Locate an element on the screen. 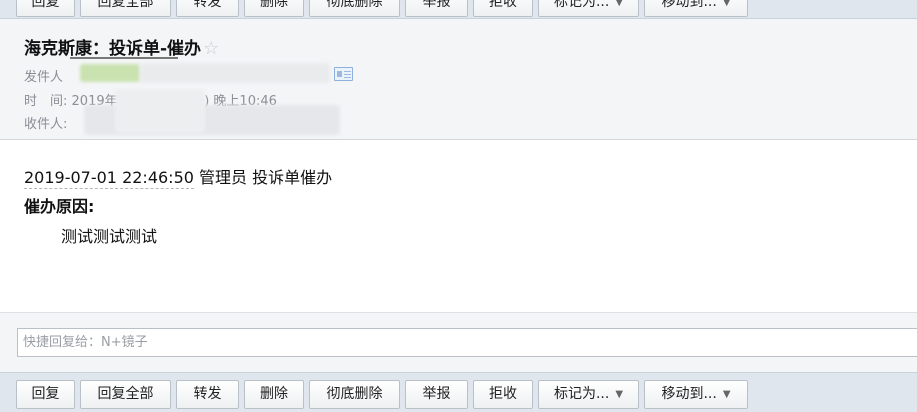  top-forward-button: 转发 is located at coordinates (207, 8).